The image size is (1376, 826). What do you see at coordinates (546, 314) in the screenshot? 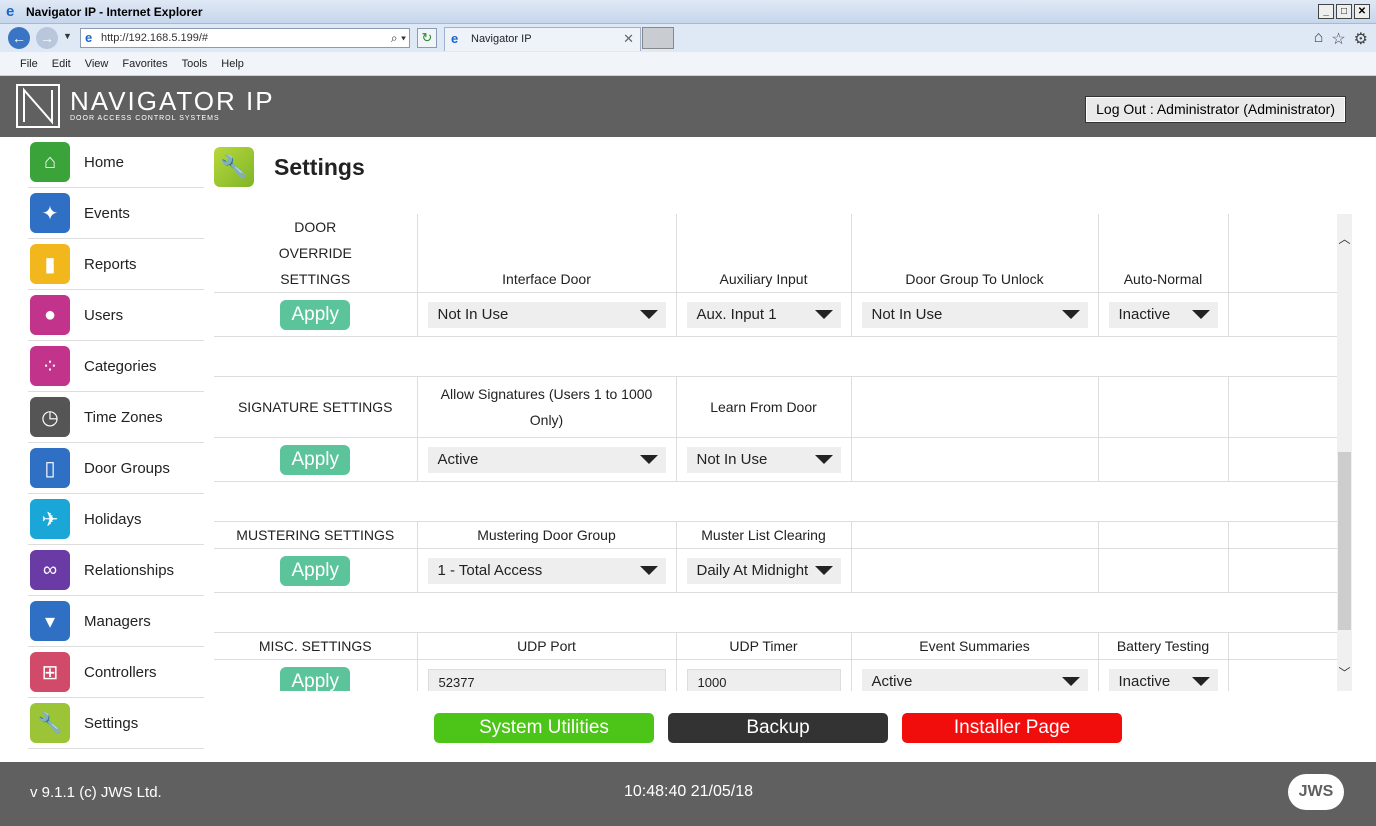
I see `interface-door-select: Not In Use` at bounding box center [546, 314].